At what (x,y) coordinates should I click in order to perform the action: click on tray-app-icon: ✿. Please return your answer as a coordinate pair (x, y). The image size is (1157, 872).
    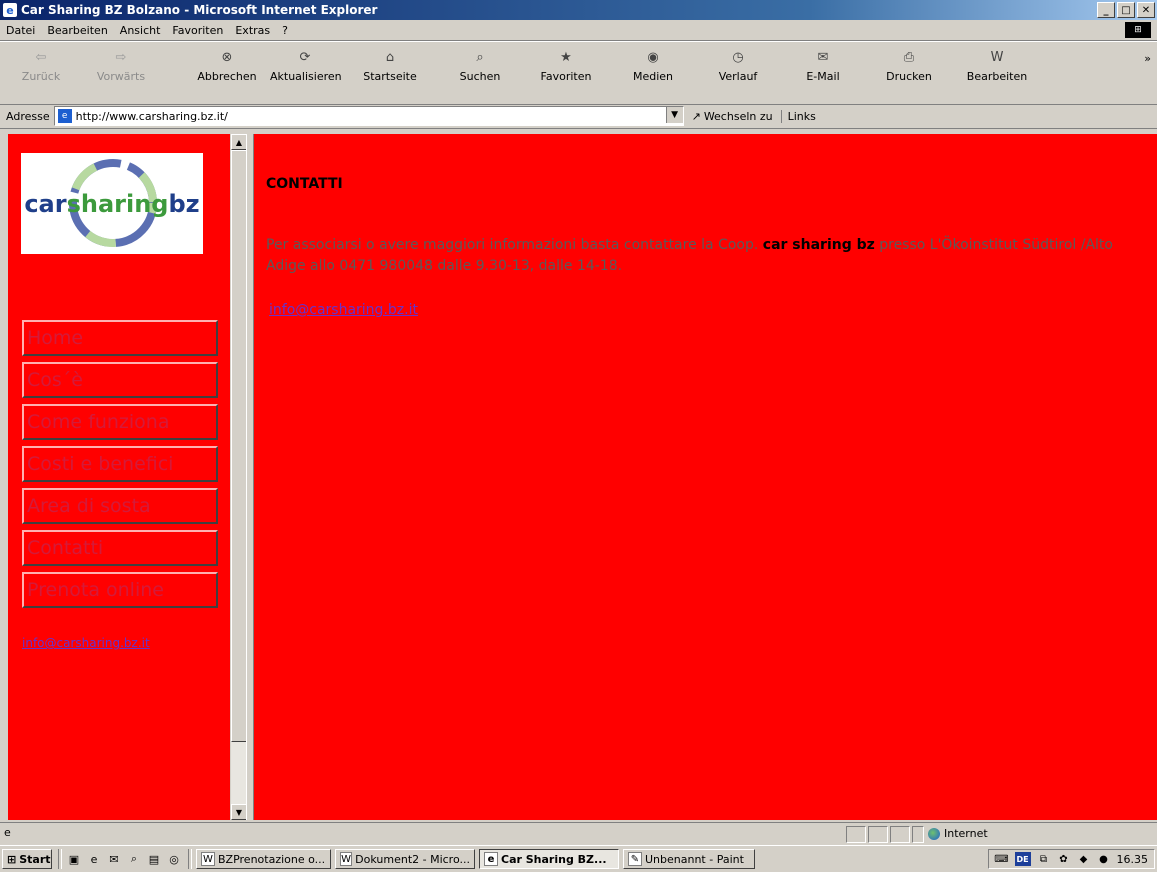
    Looking at the image, I should click on (1064, 859).